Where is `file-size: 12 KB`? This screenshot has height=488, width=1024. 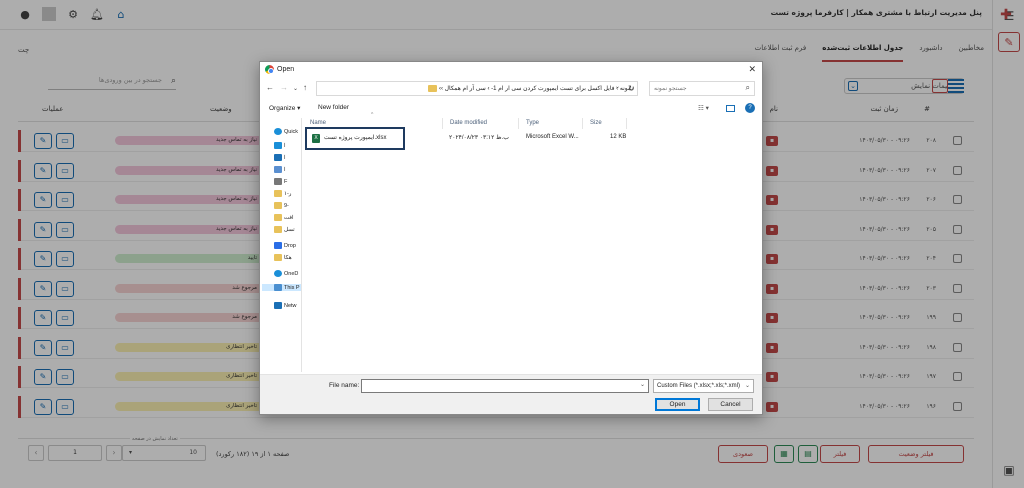 file-size: 12 KB is located at coordinates (618, 137).